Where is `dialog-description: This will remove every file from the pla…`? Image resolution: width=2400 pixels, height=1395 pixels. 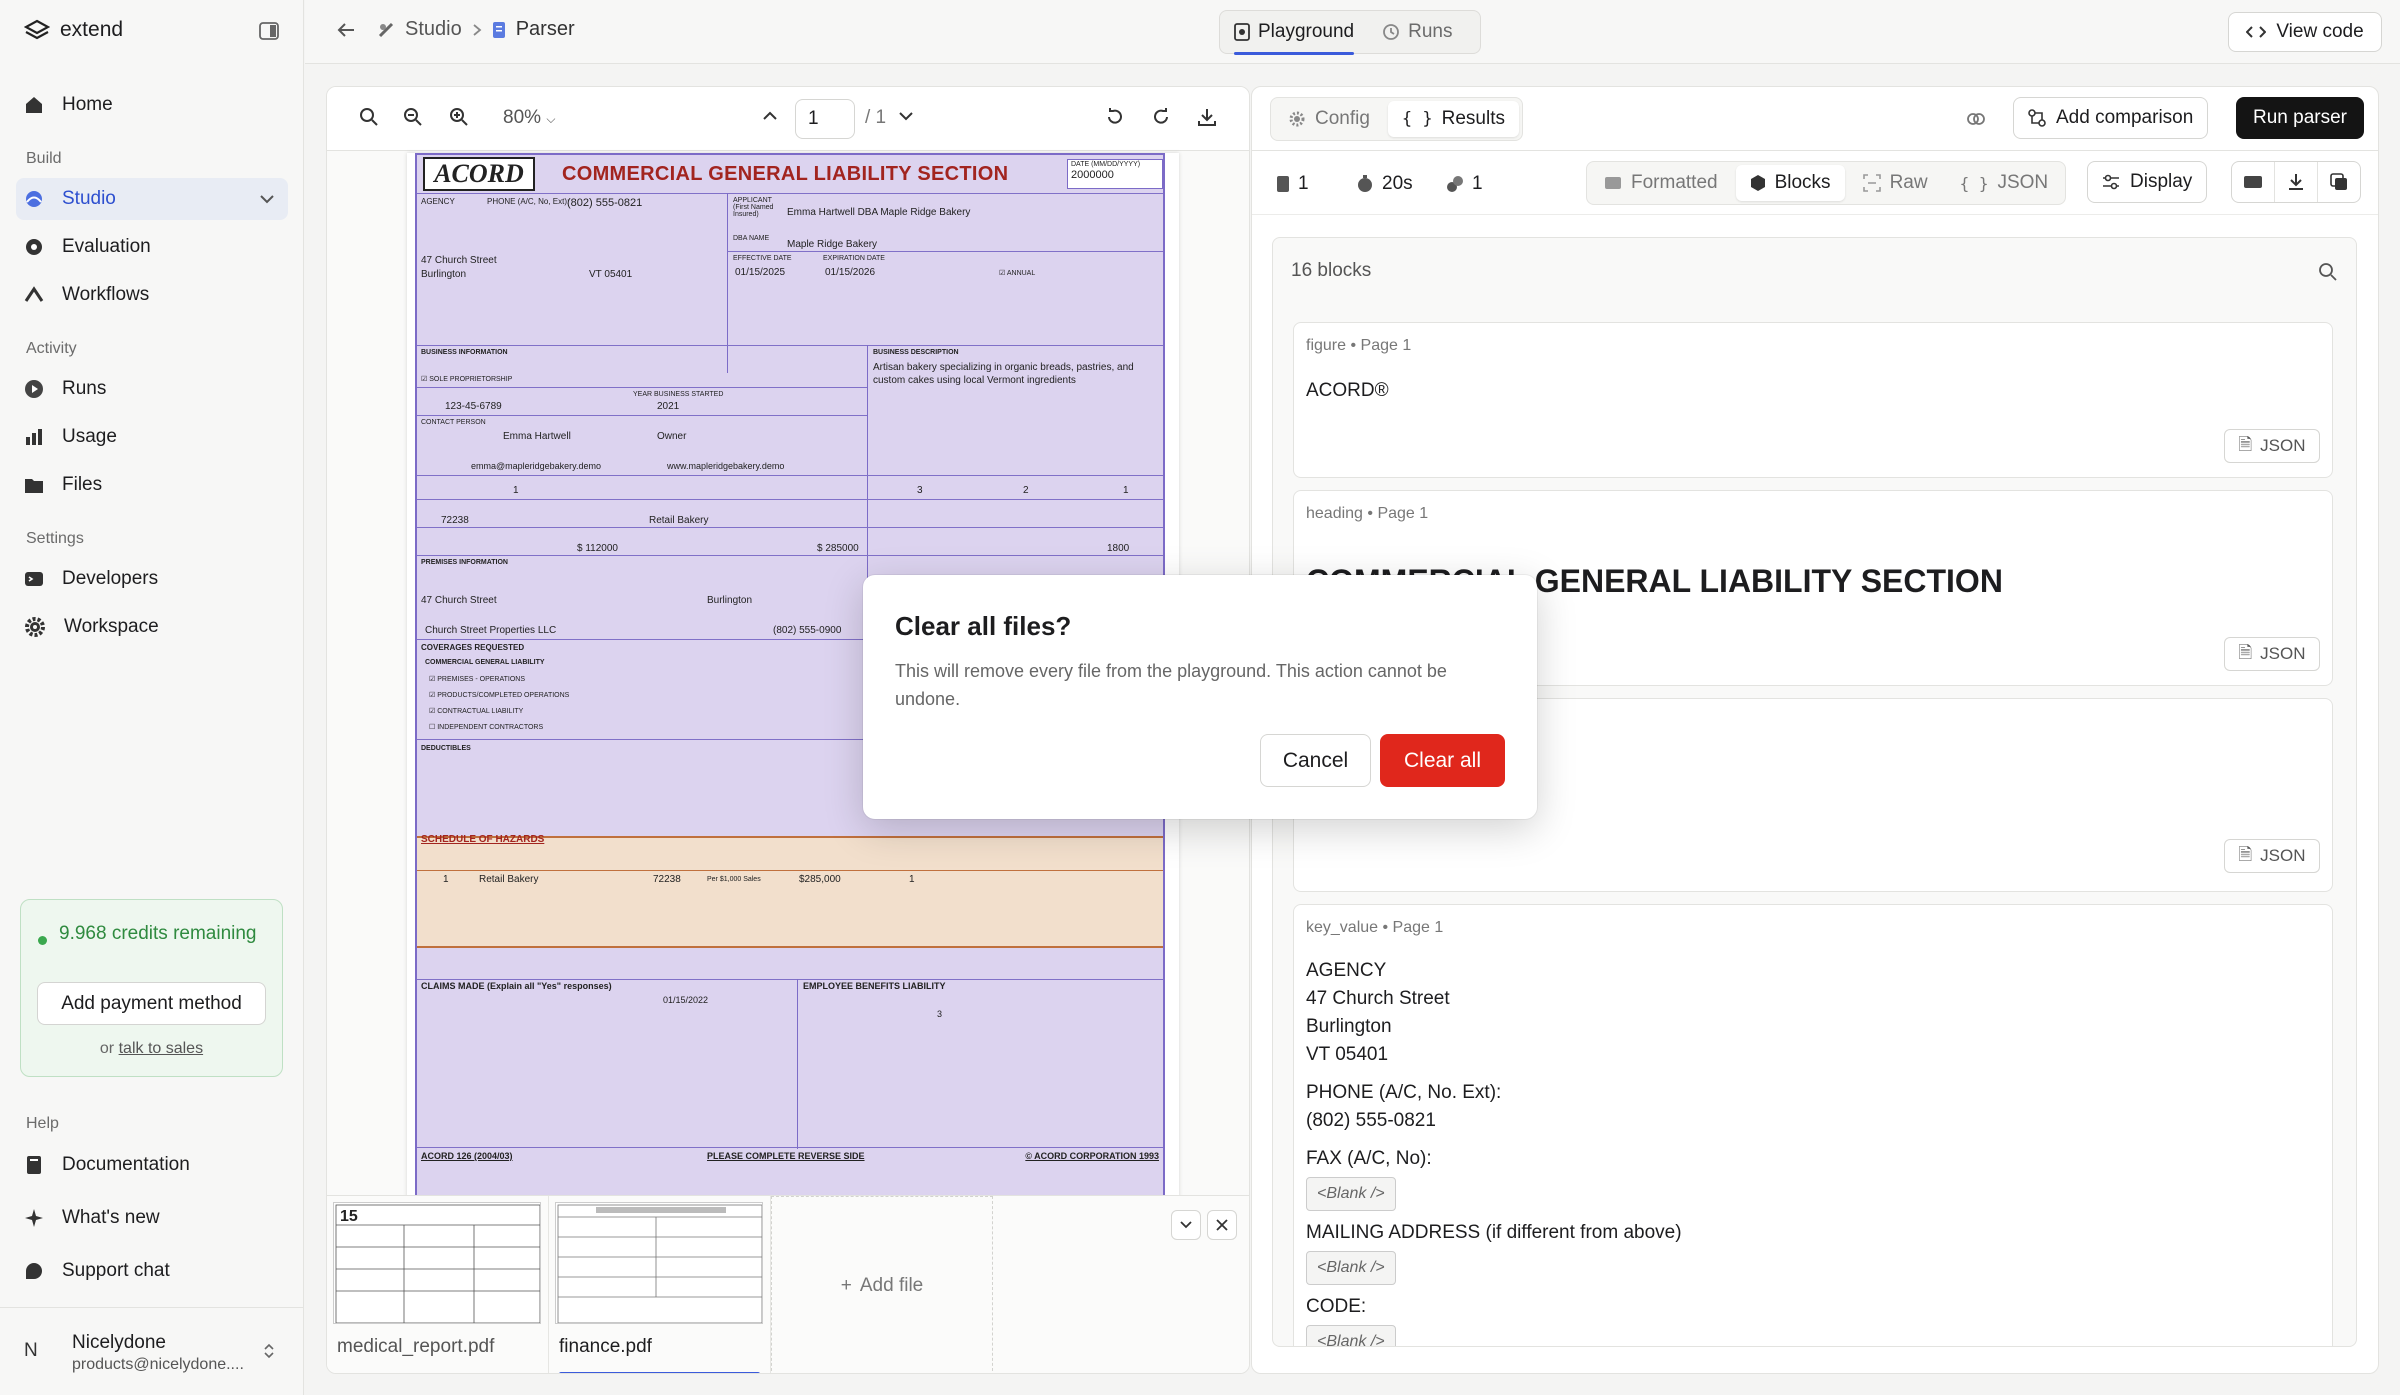
dialog-description: This will remove every file from the pla… is located at coordinates (1171, 685).